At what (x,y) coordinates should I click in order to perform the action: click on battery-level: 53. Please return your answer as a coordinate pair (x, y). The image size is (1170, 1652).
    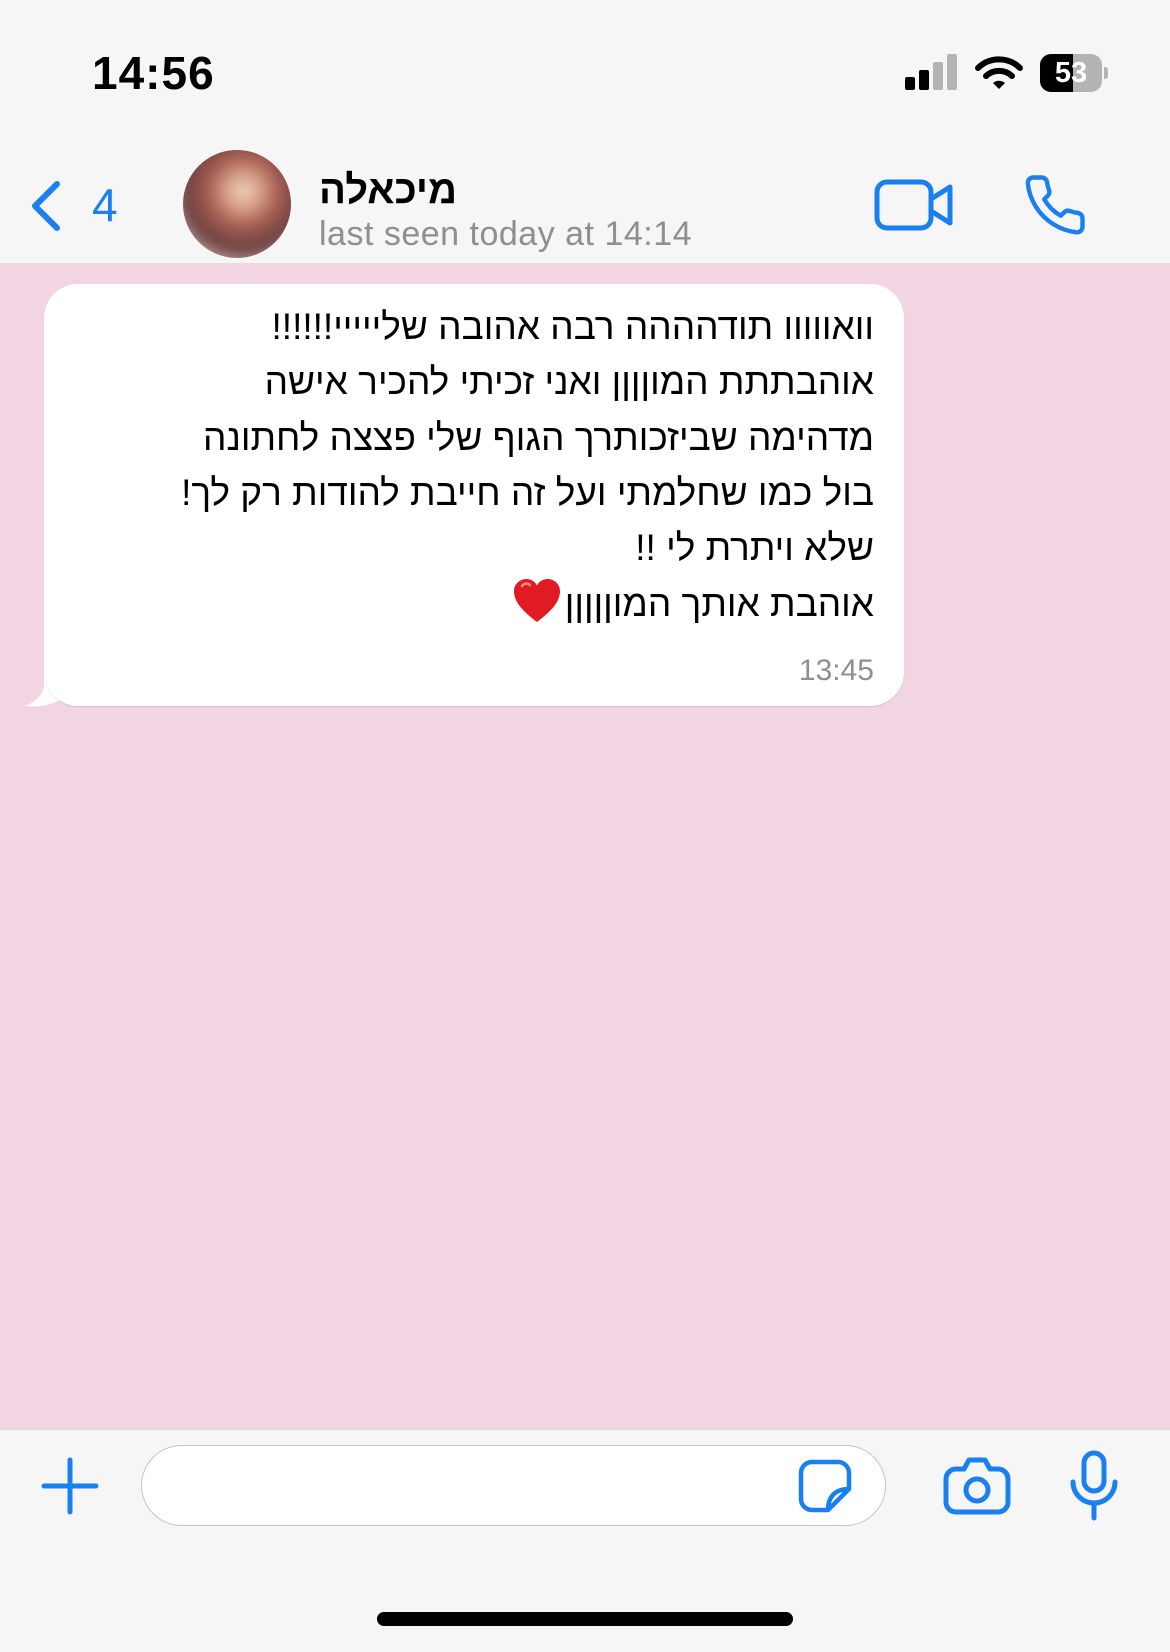
    Looking at the image, I should click on (1071, 73).